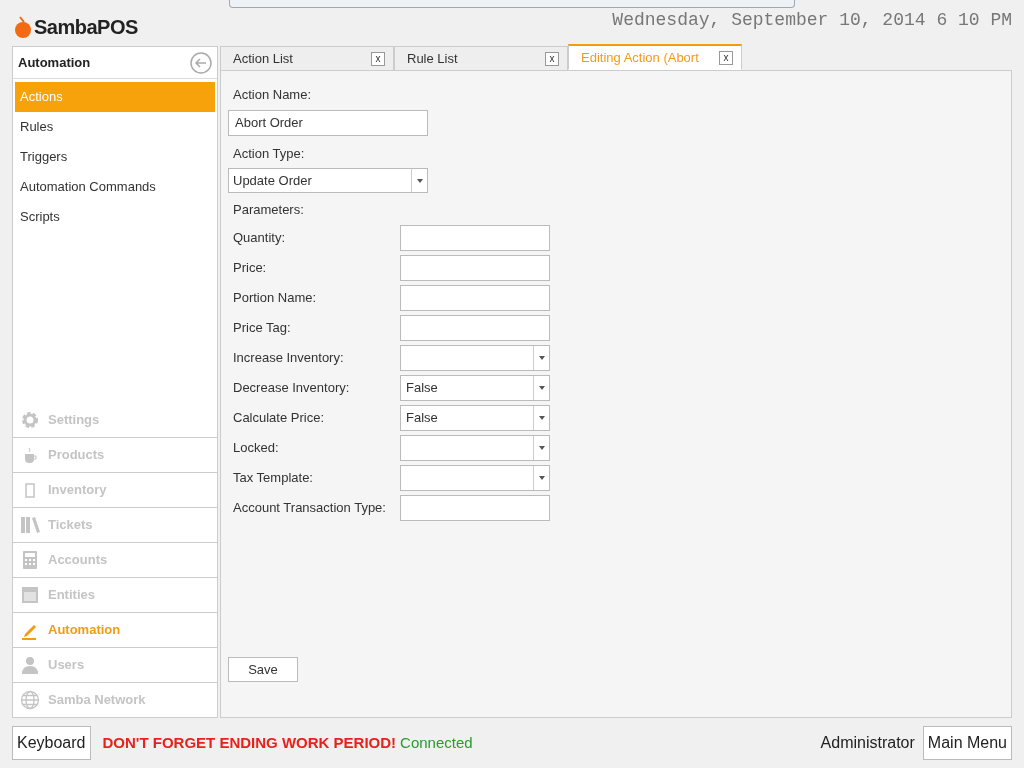 The width and height of the screenshot is (1024, 768). What do you see at coordinates (30, 560) in the screenshot?
I see `calculator-icon` at bounding box center [30, 560].